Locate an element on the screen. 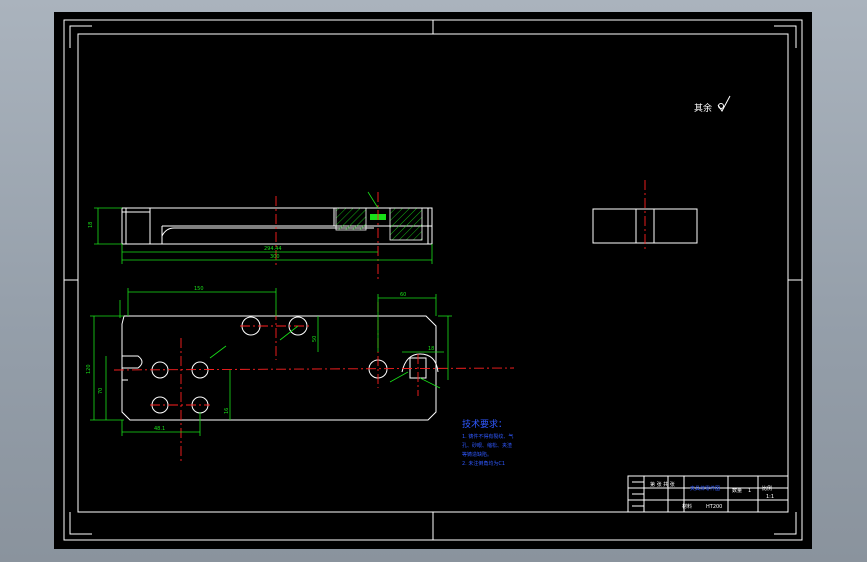 The width and height of the screenshot is (867, 562). dim-side-sub: 70 is located at coordinates (101, 391).